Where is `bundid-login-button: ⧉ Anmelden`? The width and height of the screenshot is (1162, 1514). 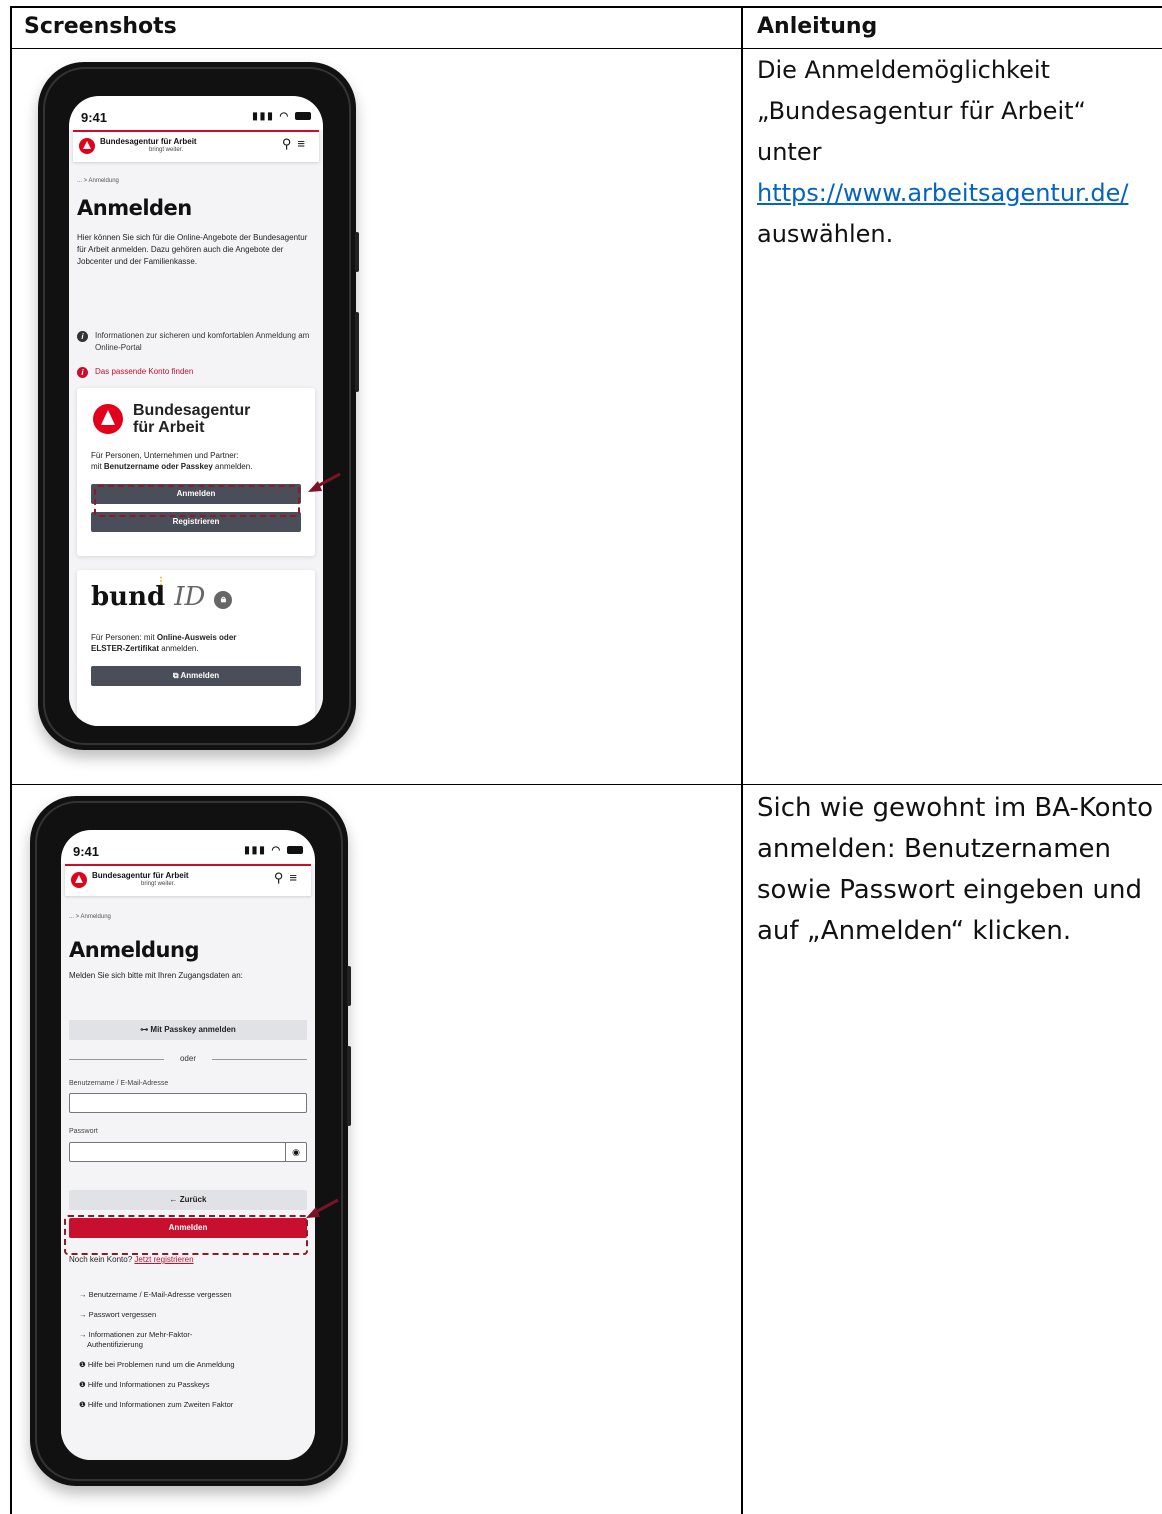 bundid-login-button: ⧉ Anmelden is located at coordinates (196, 676).